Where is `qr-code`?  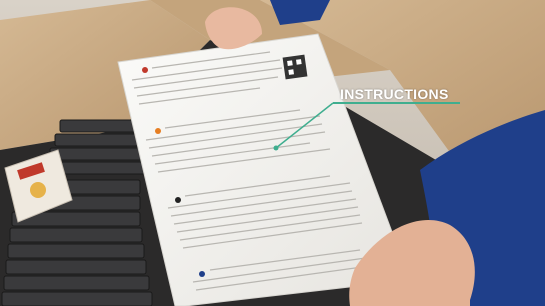 qr-code is located at coordinates (295, 67).